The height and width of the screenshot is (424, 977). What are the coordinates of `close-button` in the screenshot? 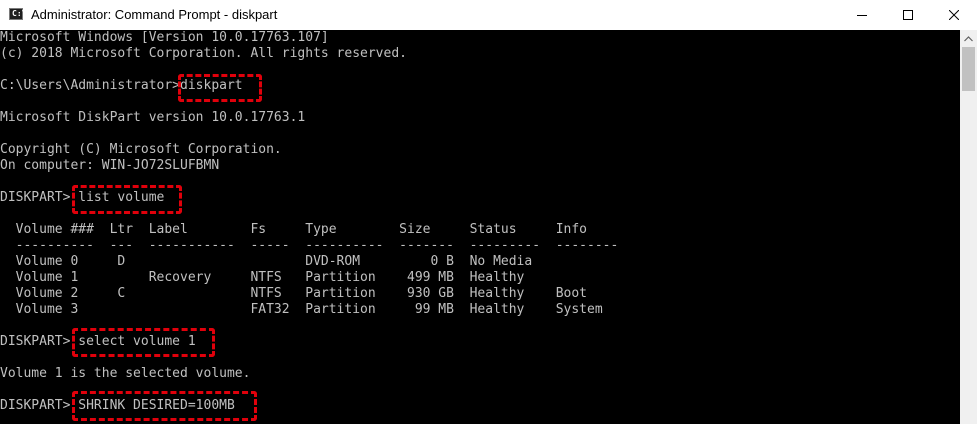 It's located at (954, 15).